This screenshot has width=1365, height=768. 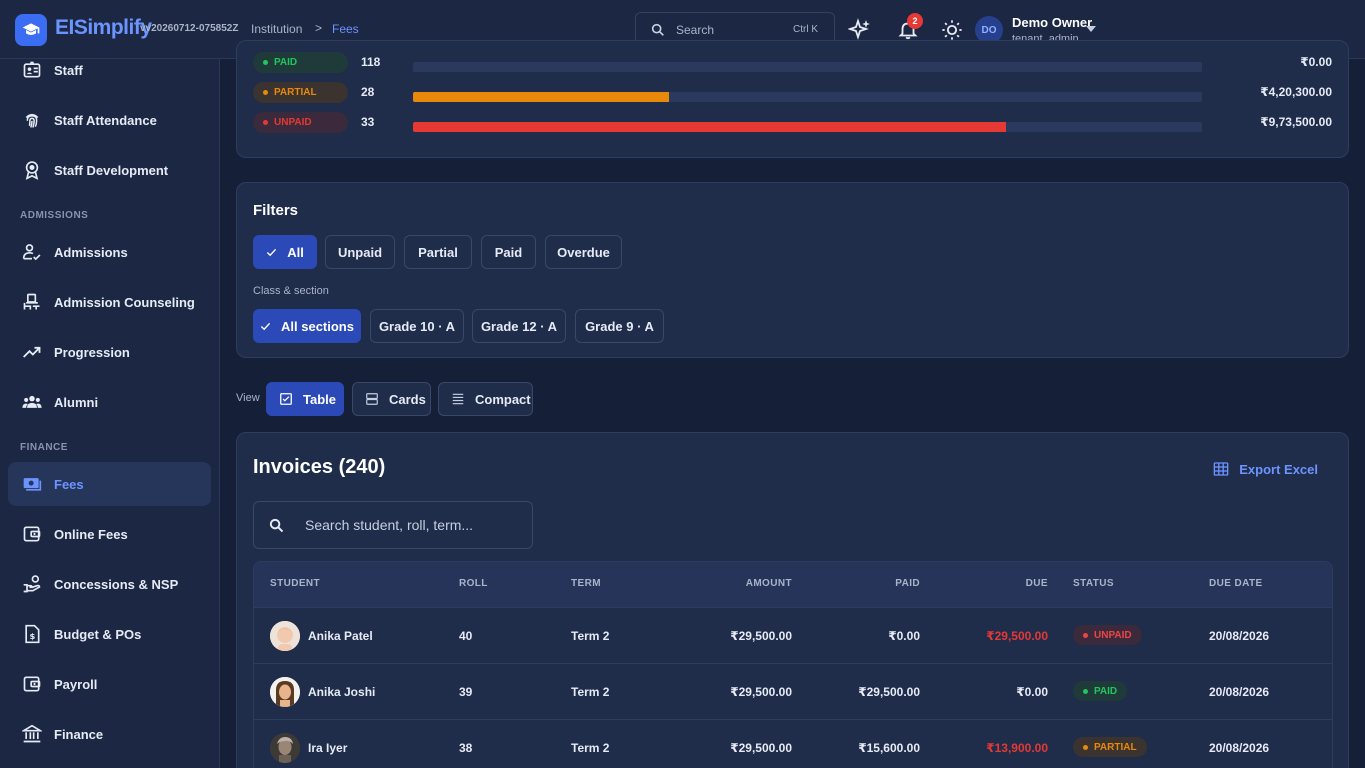 I want to click on summary-status-label: PARTIAL, so click(x=295, y=92).